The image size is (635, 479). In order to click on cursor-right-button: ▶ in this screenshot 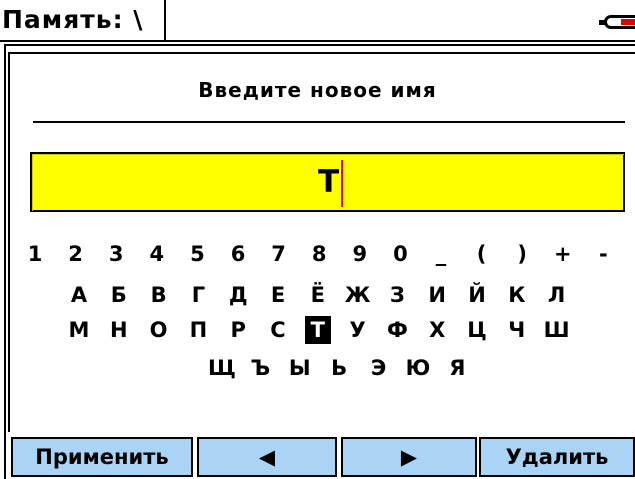, I will do `click(409, 457)`.